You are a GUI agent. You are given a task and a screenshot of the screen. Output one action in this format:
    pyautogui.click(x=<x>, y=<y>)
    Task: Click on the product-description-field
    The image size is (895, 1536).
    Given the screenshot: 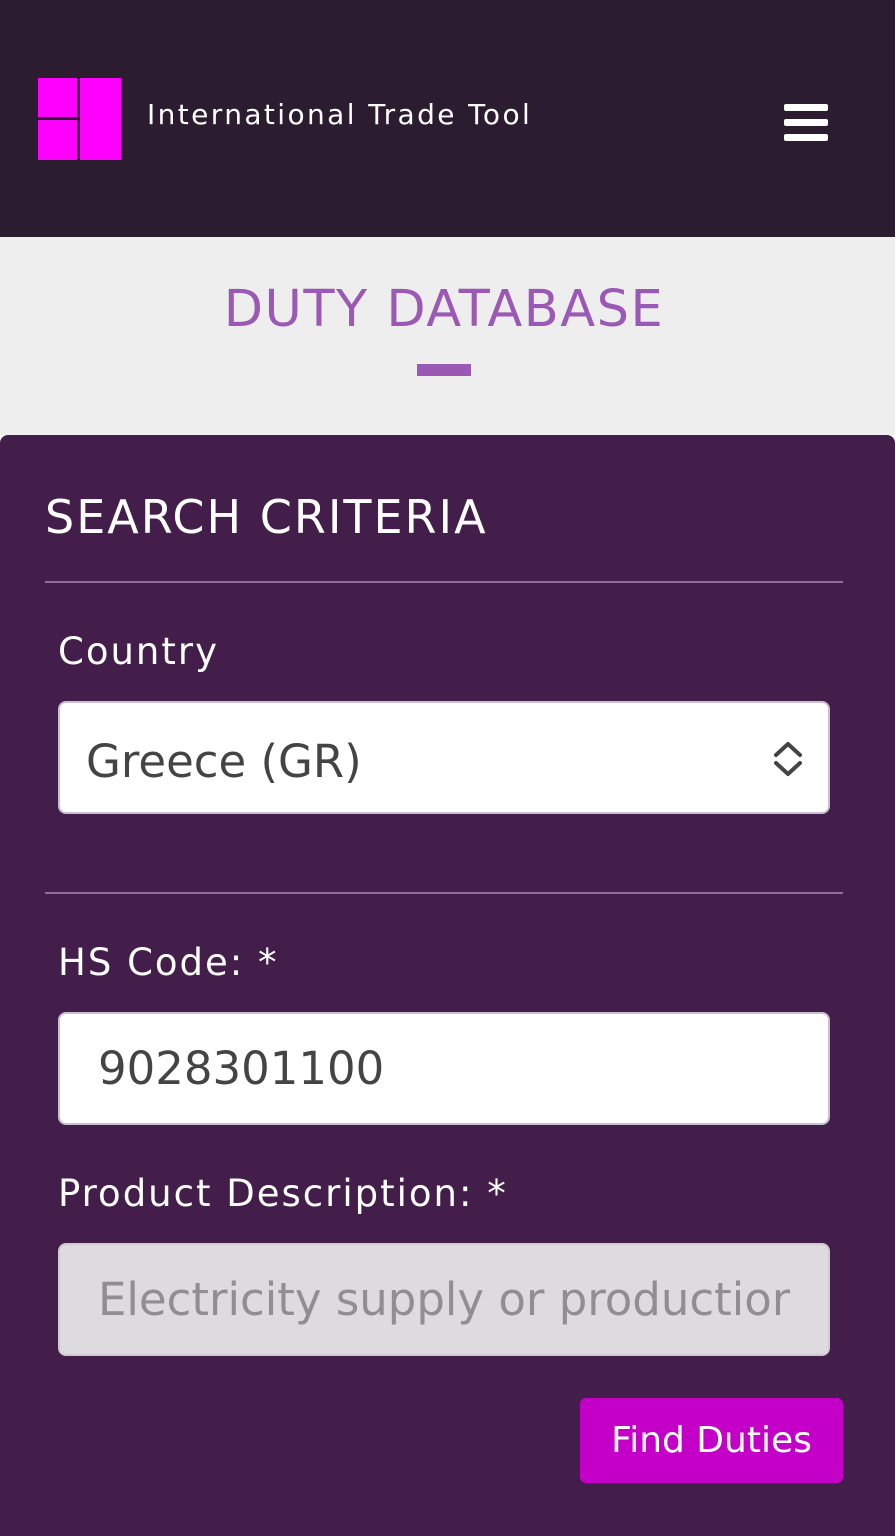 What is the action you would take?
    pyautogui.click(x=444, y=1299)
    